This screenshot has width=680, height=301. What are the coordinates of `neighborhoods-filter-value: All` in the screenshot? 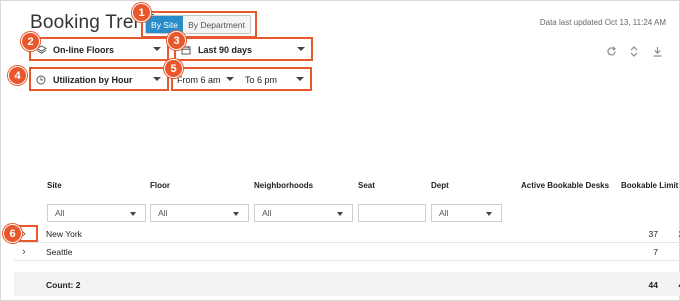 It's located at (267, 213).